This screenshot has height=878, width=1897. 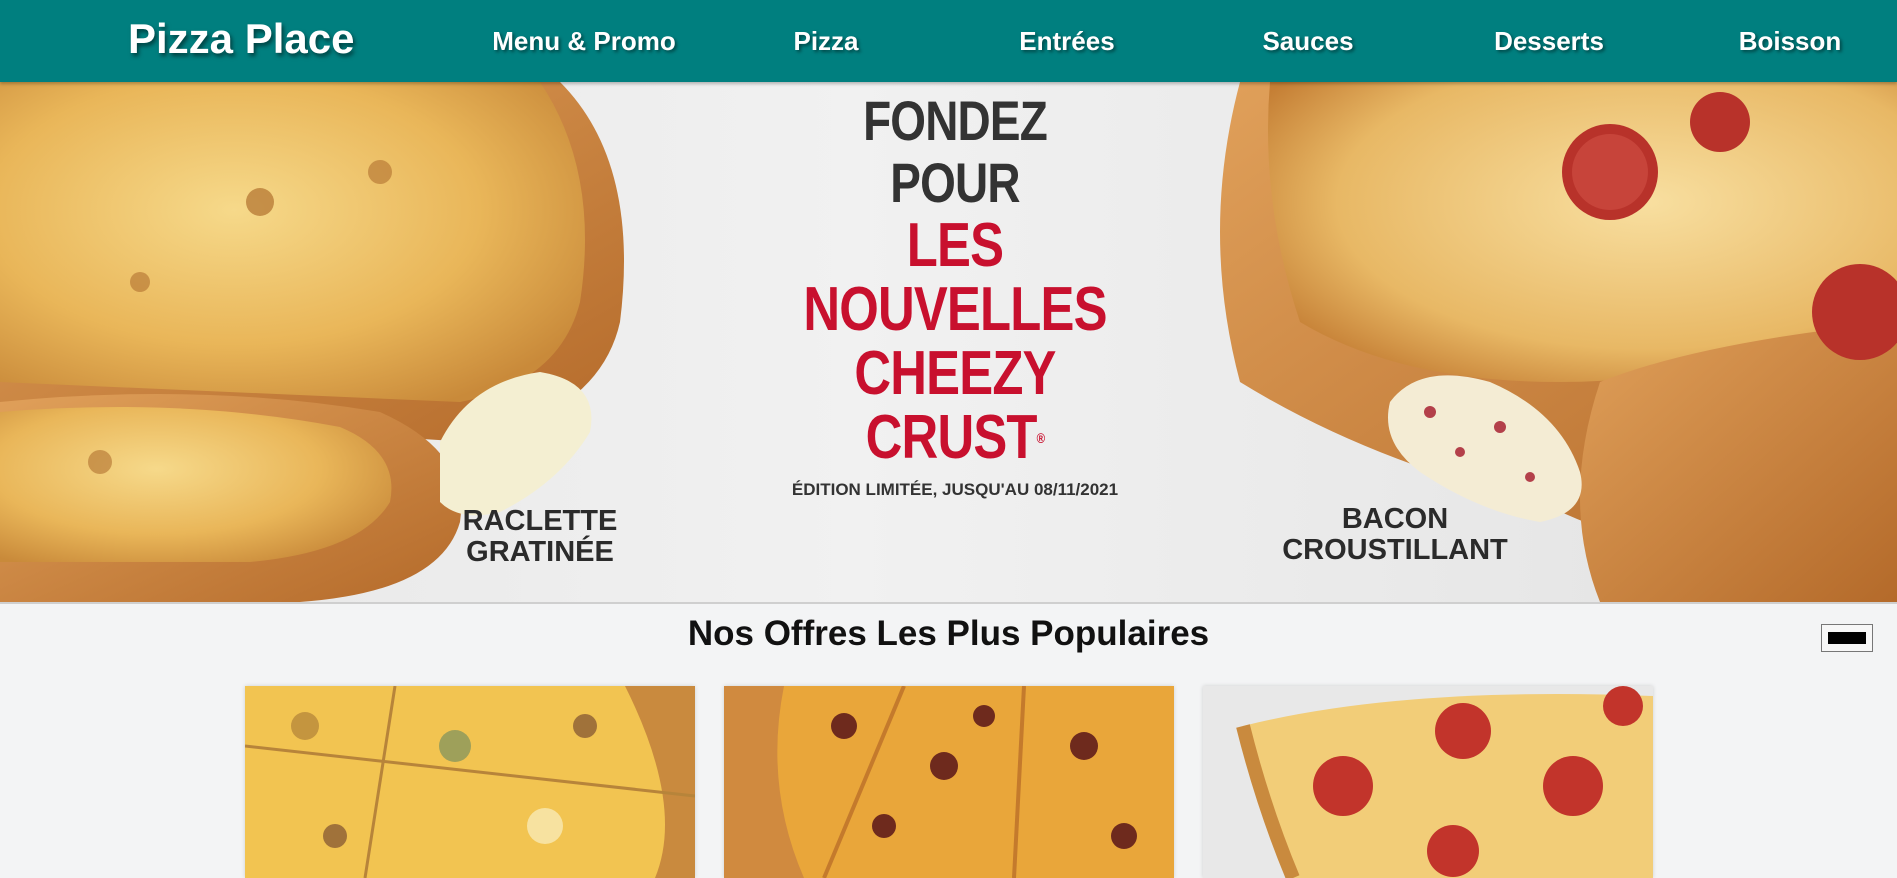 What do you see at coordinates (1395, 519) in the screenshot?
I see `flavor-right-line1: BACON` at bounding box center [1395, 519].